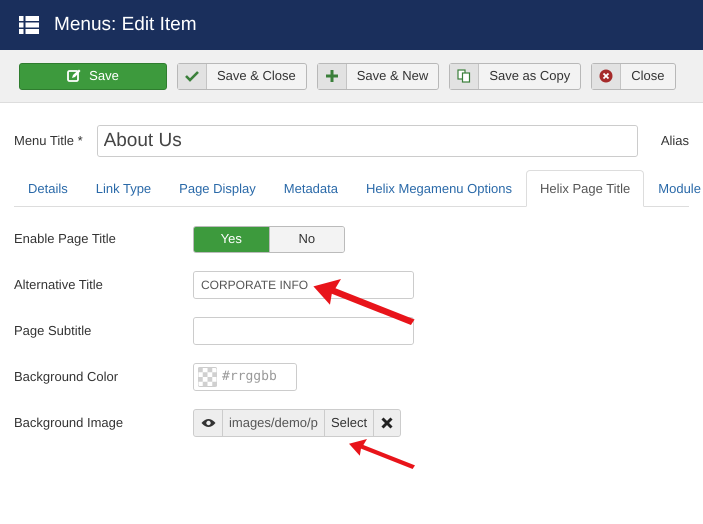 The image size is (703, 524). Describe the element at coordinates (274, 423) in the screenshot. I see `path-field: images/demo/p` at that location.